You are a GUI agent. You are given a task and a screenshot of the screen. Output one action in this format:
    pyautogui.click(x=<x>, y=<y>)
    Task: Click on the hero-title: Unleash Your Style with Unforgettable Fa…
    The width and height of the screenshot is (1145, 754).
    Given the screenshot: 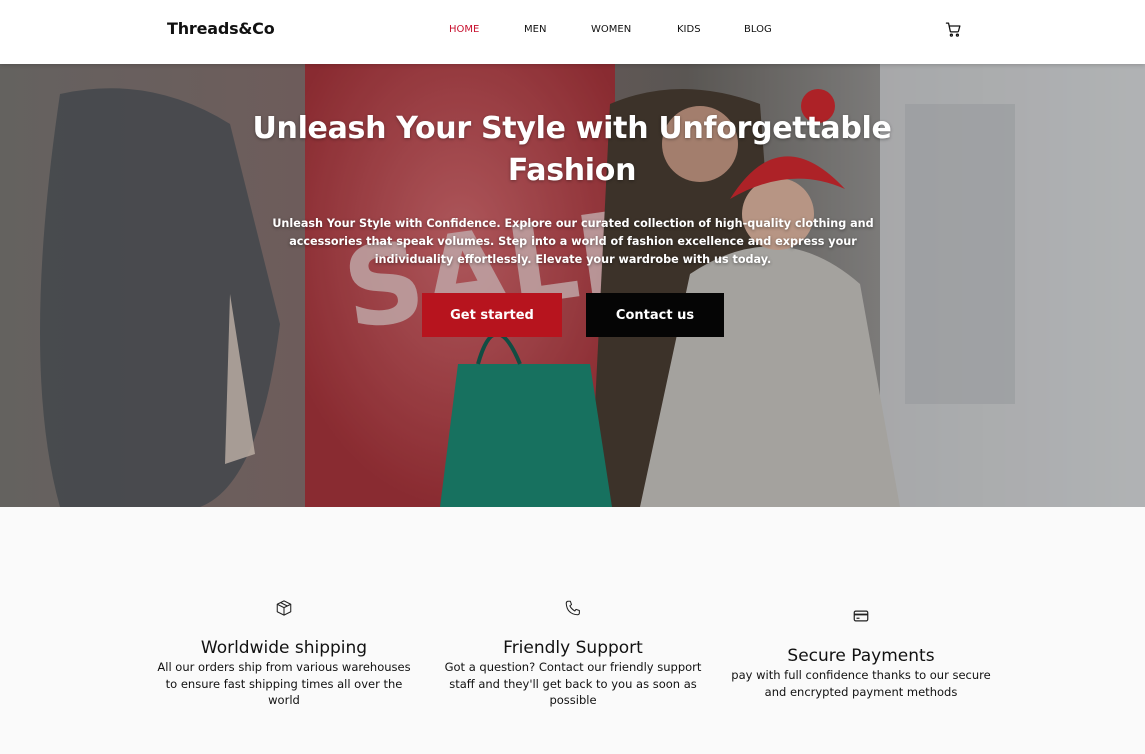 What is the action you would take?
    pyautogui.click(x=572, y=149)
    